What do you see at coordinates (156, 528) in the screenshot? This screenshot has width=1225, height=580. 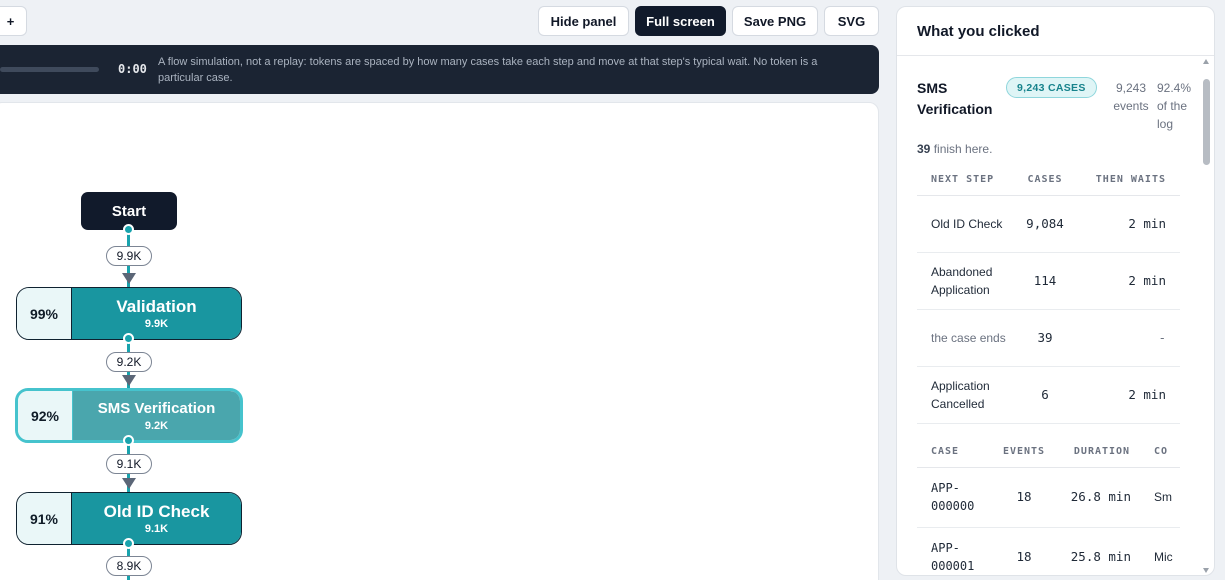 I see `step-count: 9.1K` at bounding box center [156, 528].